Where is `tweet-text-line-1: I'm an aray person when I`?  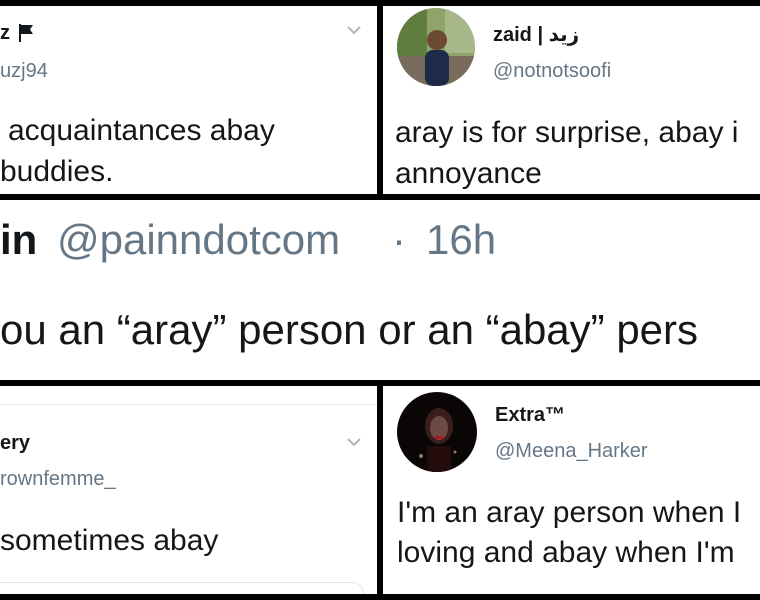
tweet-text-line-1: I'm an aray person when I is located at coordinates (569, 512).